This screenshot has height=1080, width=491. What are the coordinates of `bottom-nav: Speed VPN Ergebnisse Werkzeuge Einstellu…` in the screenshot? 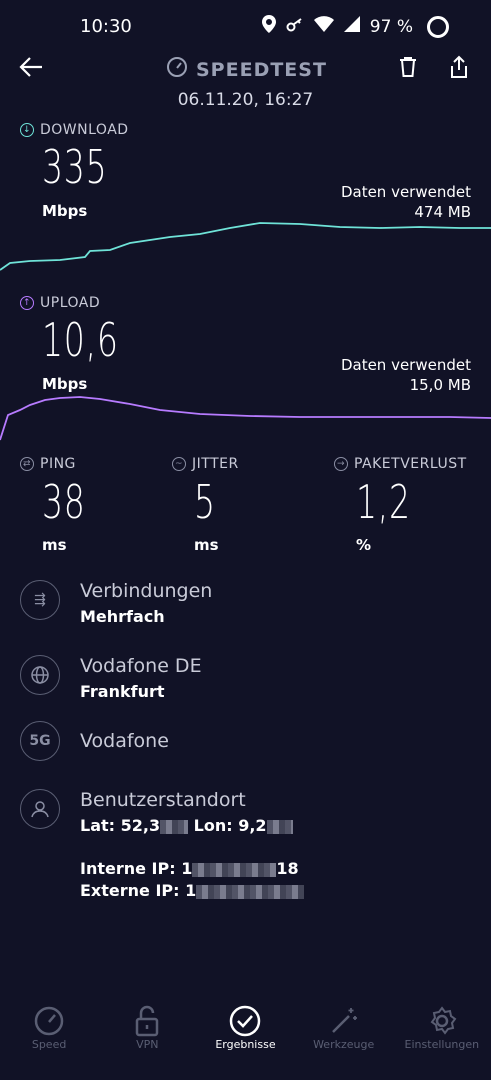 It's located at (245, 1035).